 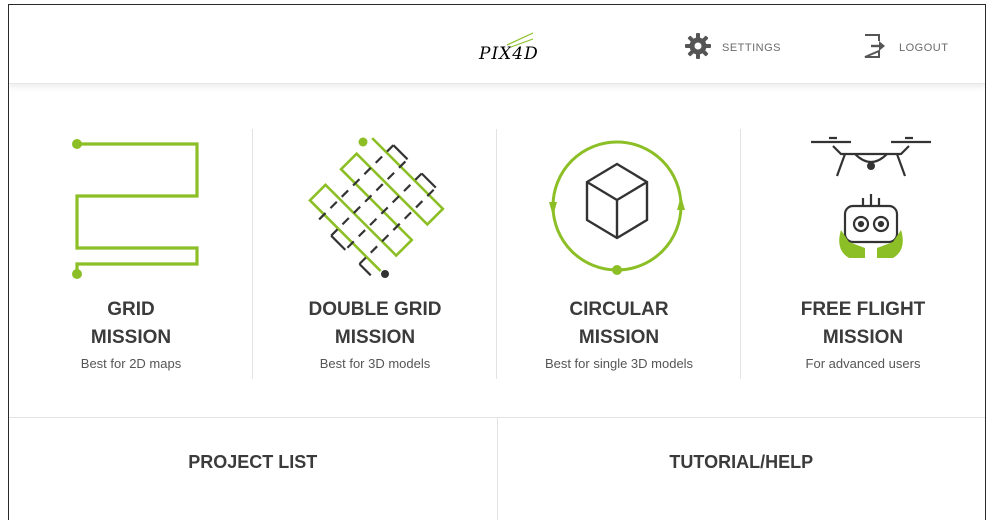 I want to click on grid-path-icon, so click(x=131, y=204).